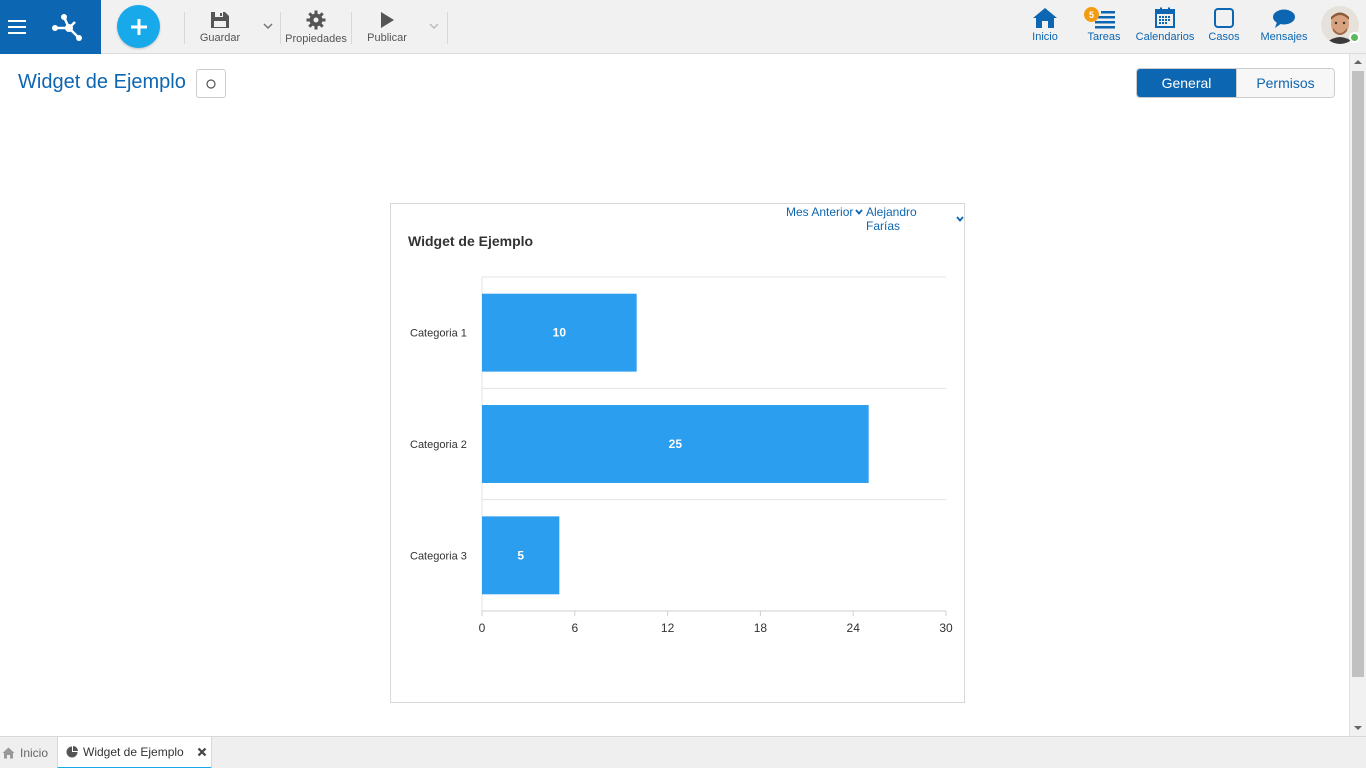  I want to click on cases-icon, so click(1224, 18).